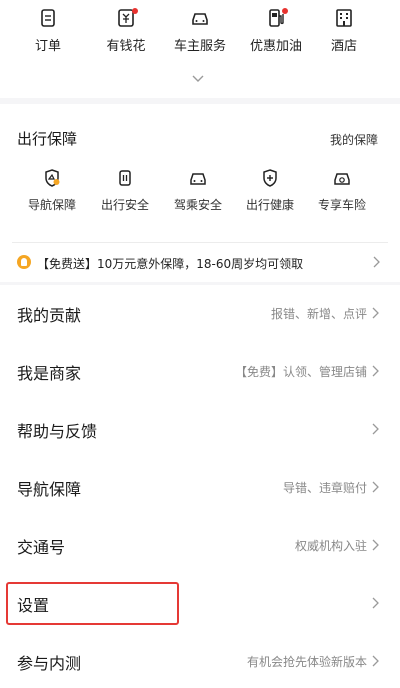  I want to click on safety-item-label: 专享车险, so click(341, 205).